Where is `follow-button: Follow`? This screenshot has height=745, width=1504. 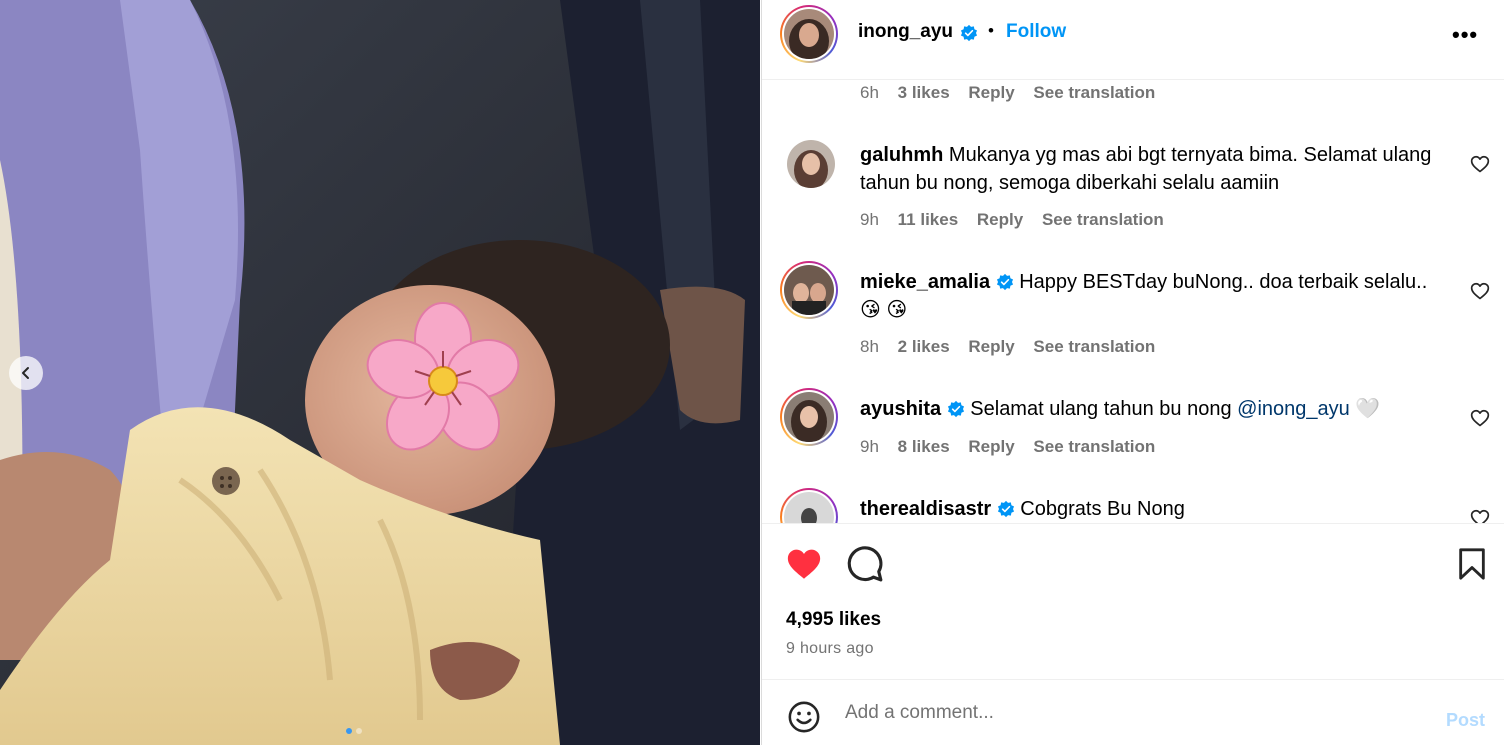
follow-button: Follow is located at coordinates (1036, 32).